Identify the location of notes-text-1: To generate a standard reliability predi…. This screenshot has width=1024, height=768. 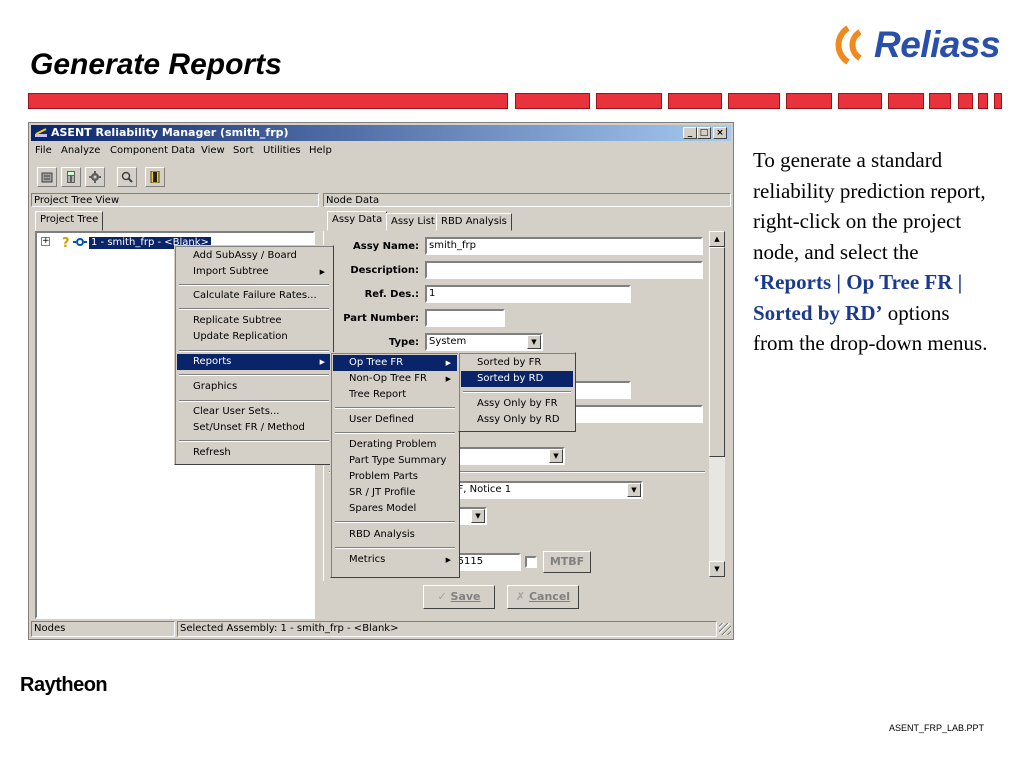
(869, 206).